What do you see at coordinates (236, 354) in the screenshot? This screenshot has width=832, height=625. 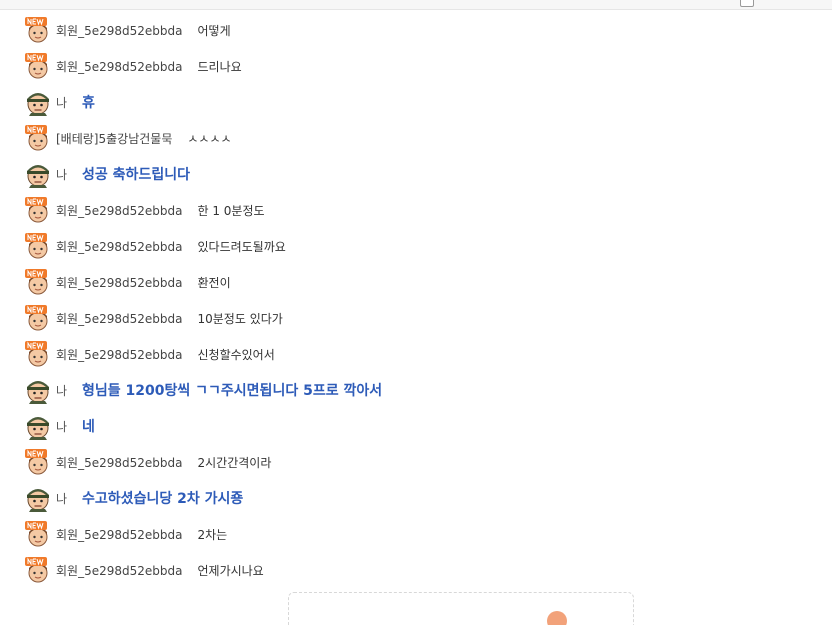 I see `message-text: 신청할수있어서` at bounding box center [236, 354].